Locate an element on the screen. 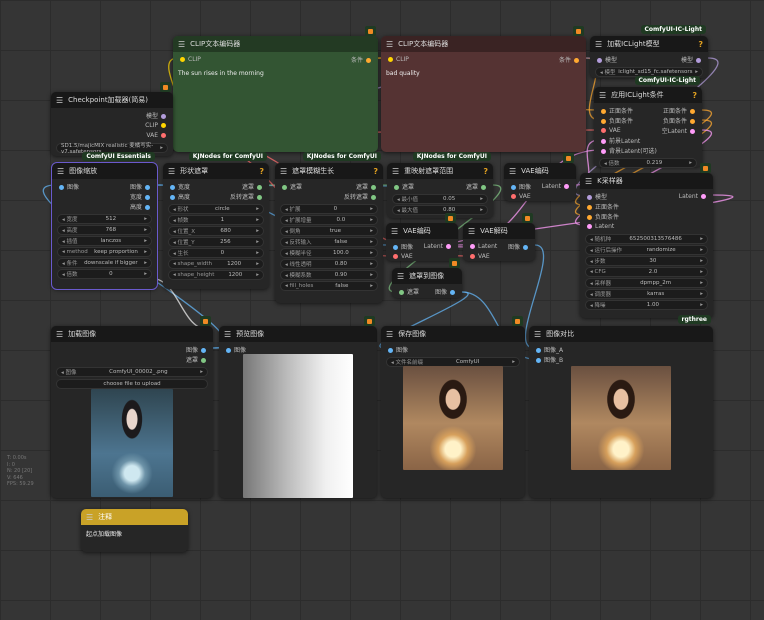 Image resolution: width=764 pixels, height=620 pixels. node-vae-enc2: ☰ VAE编码 图像 Latent VAE is located at coordinates (422, 237).